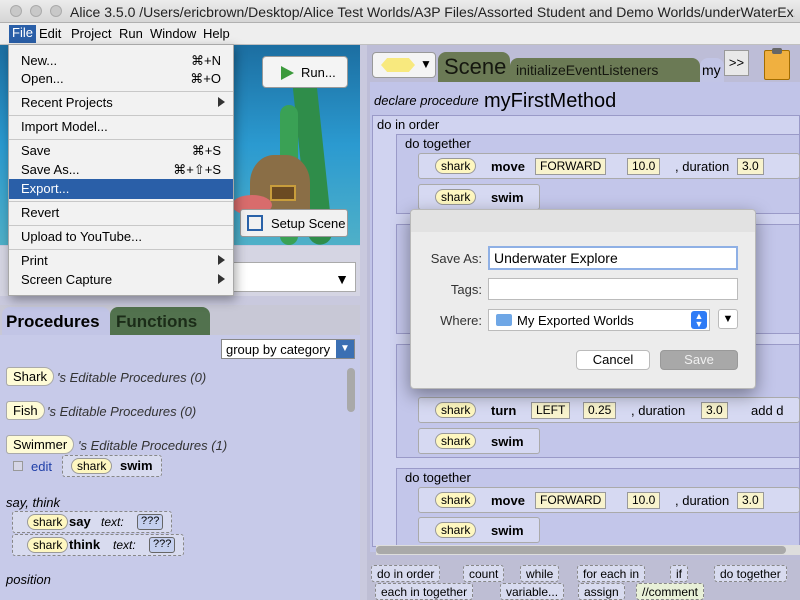  I want to click on setup-scene-label: Setup Scene, so click(308, 223).